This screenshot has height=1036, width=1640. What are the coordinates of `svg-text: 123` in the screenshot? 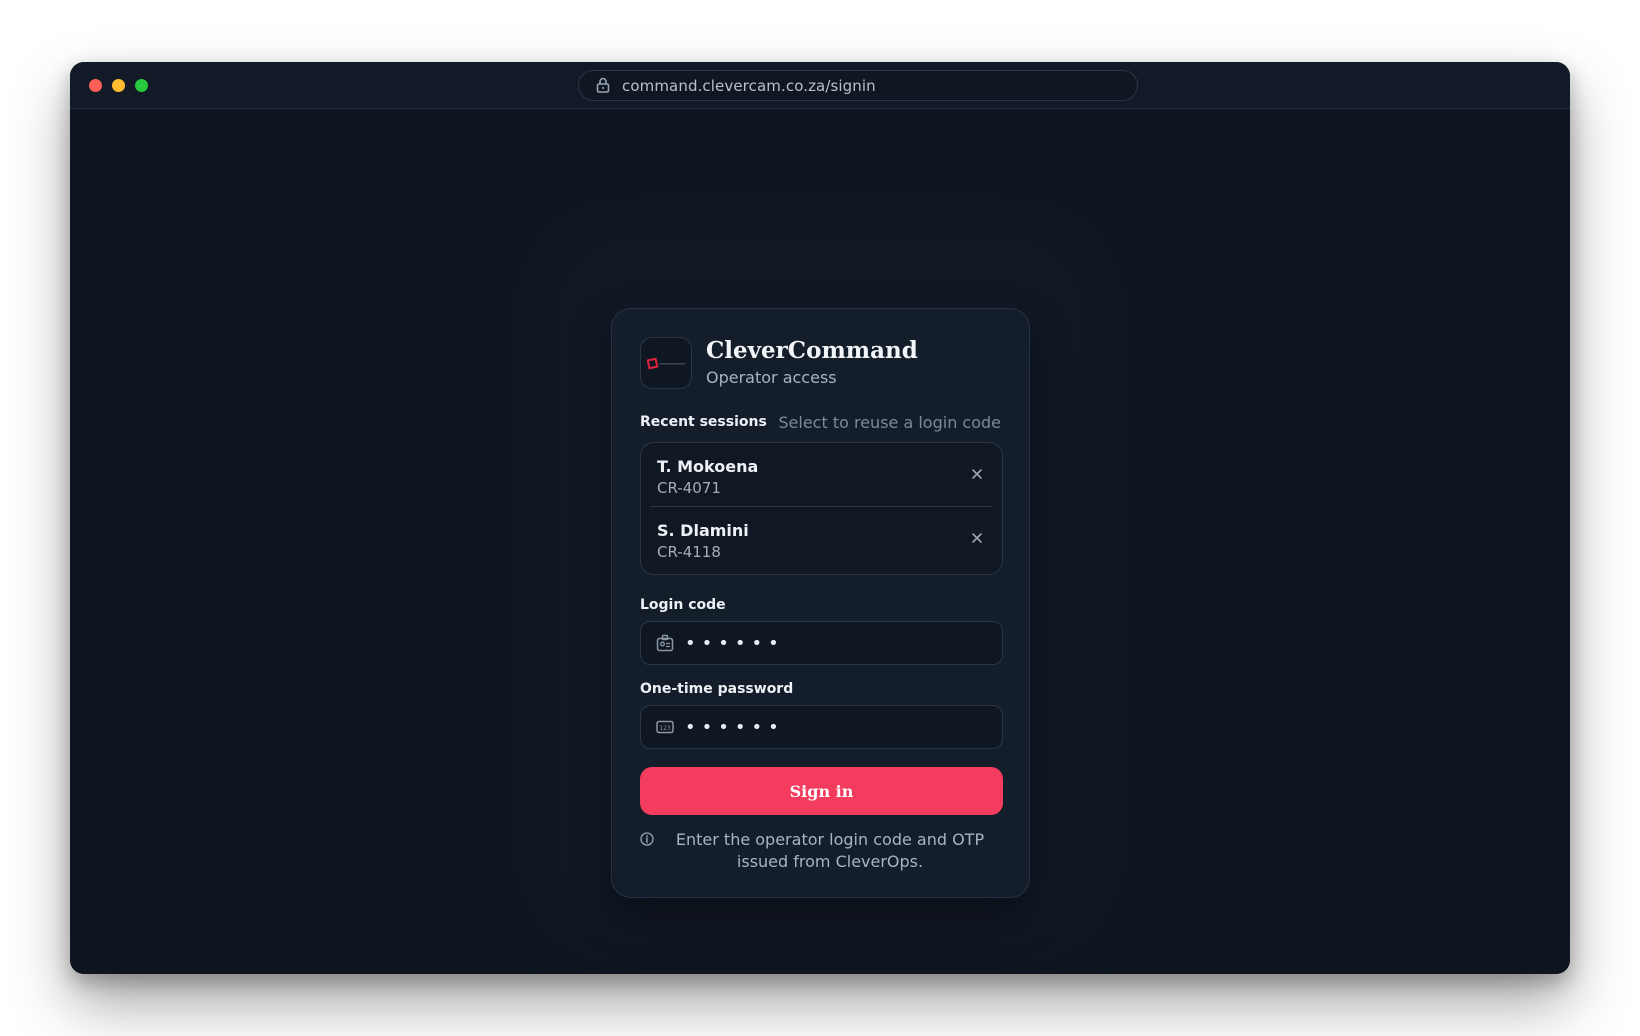 It's located at (665, 728).